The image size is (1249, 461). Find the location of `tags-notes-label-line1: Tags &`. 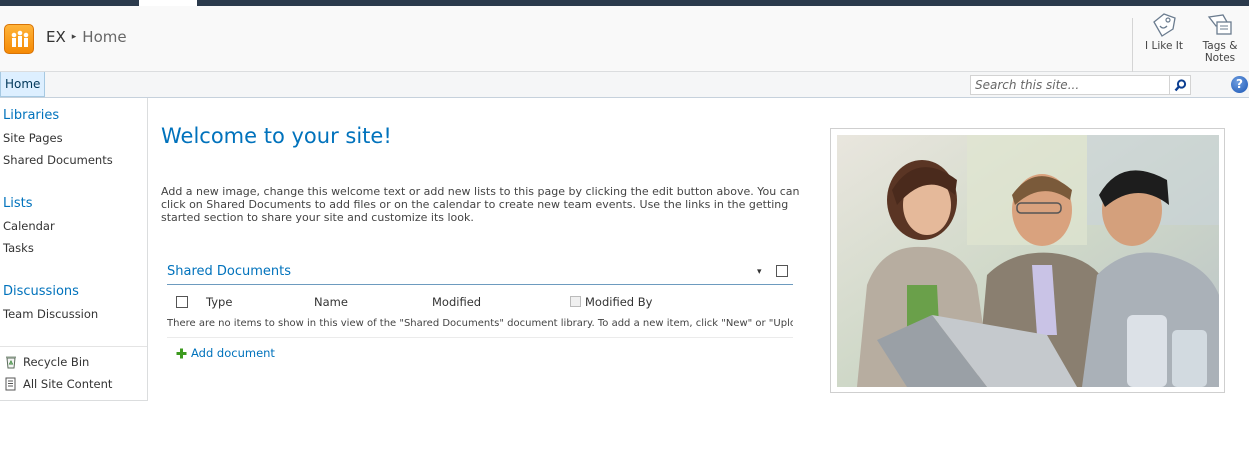

tags-notes-label-line1: Tags & is located at coordinates (1220, 46).